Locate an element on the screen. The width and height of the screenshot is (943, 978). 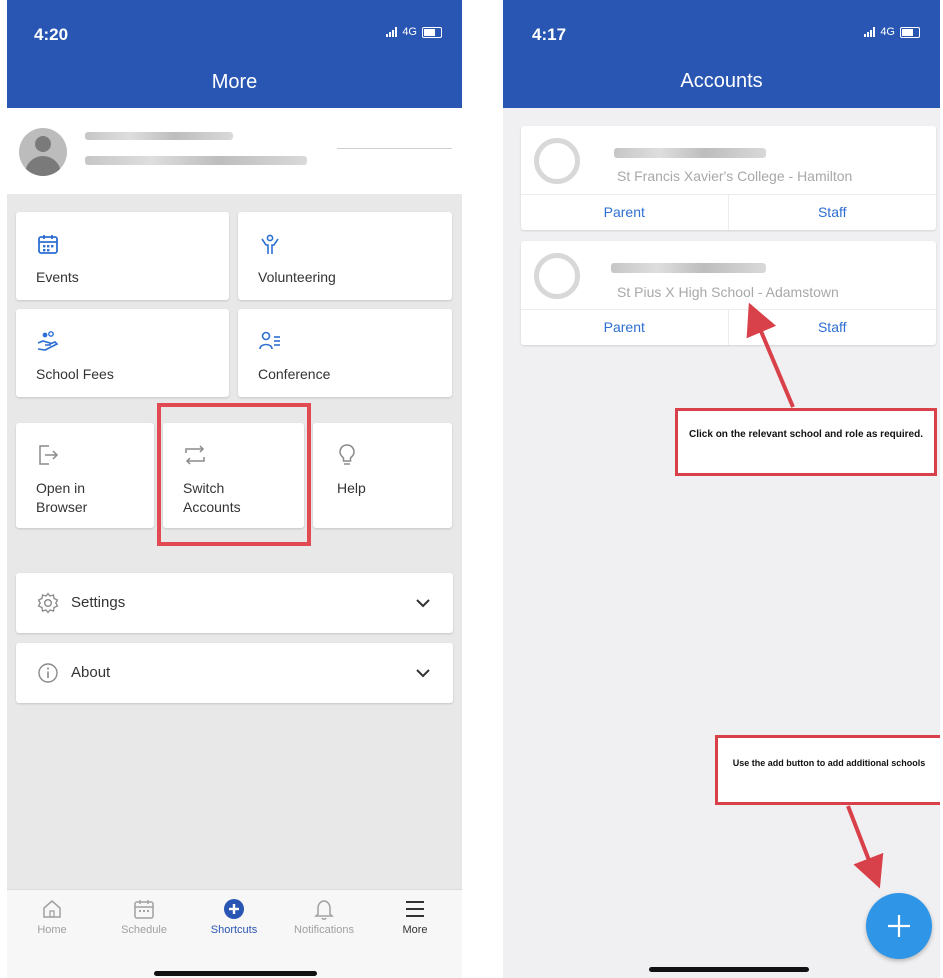
add-account-button is located at coordinates (899, 926).